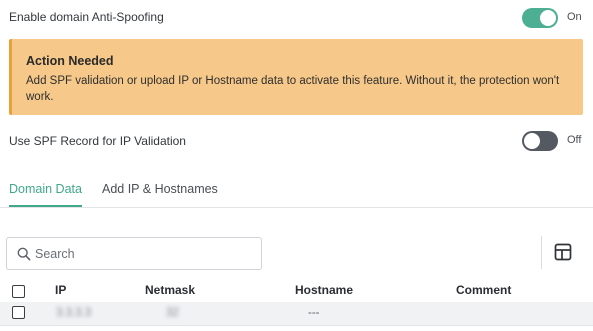 Image resolution: width=593 pixels, height=331 pixels. Describe the element at coordinates (170, 290) in the screenshot. I see `column-header-netmask: Netmask` at that location.